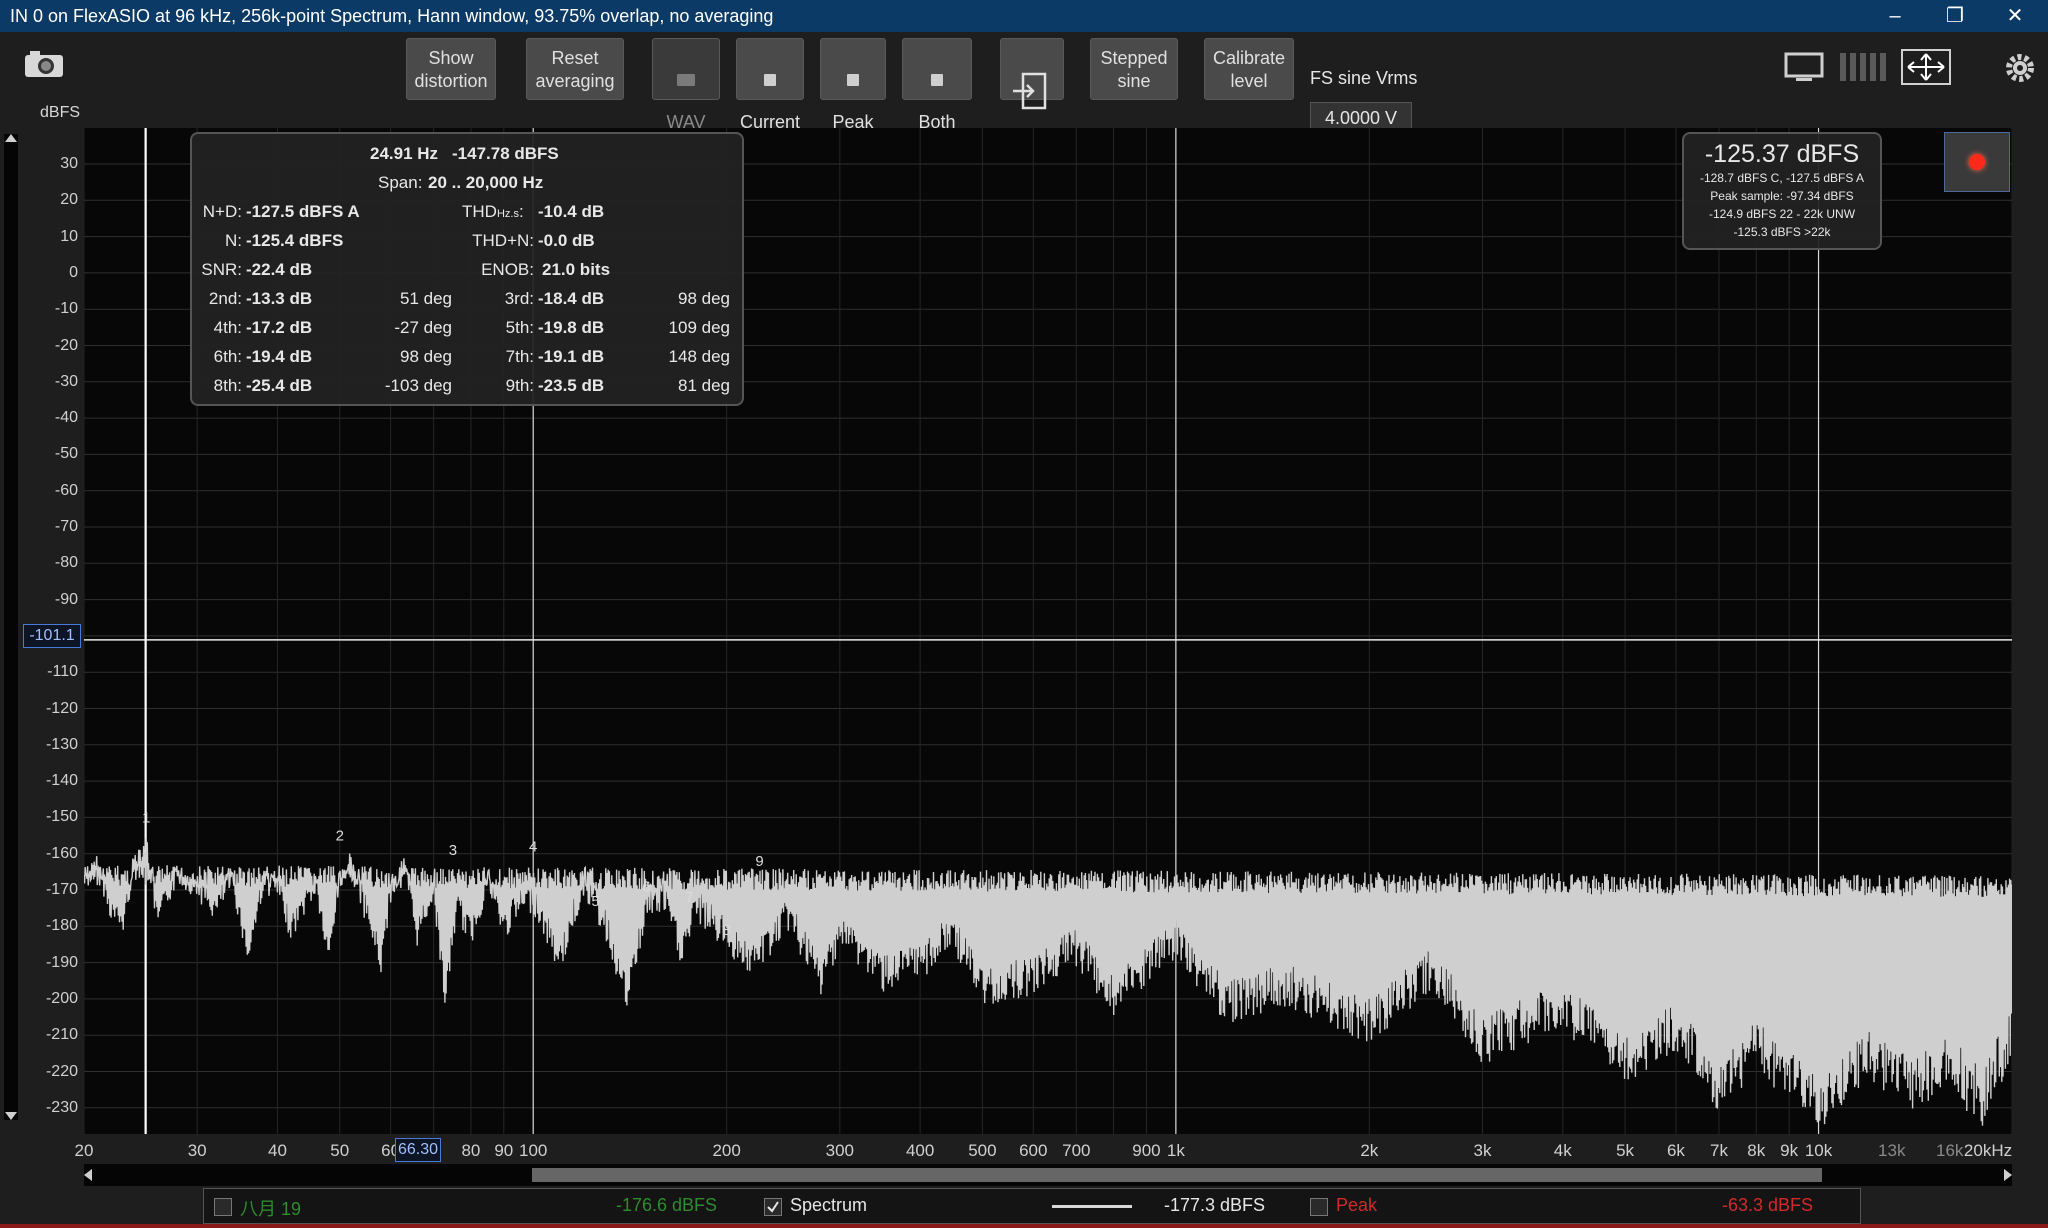 The image size is (2048, 1228). Describe the element at coordinates (423, 327) in the screenshot. I see `harmonic-4-phase: -27 deg` at that location.